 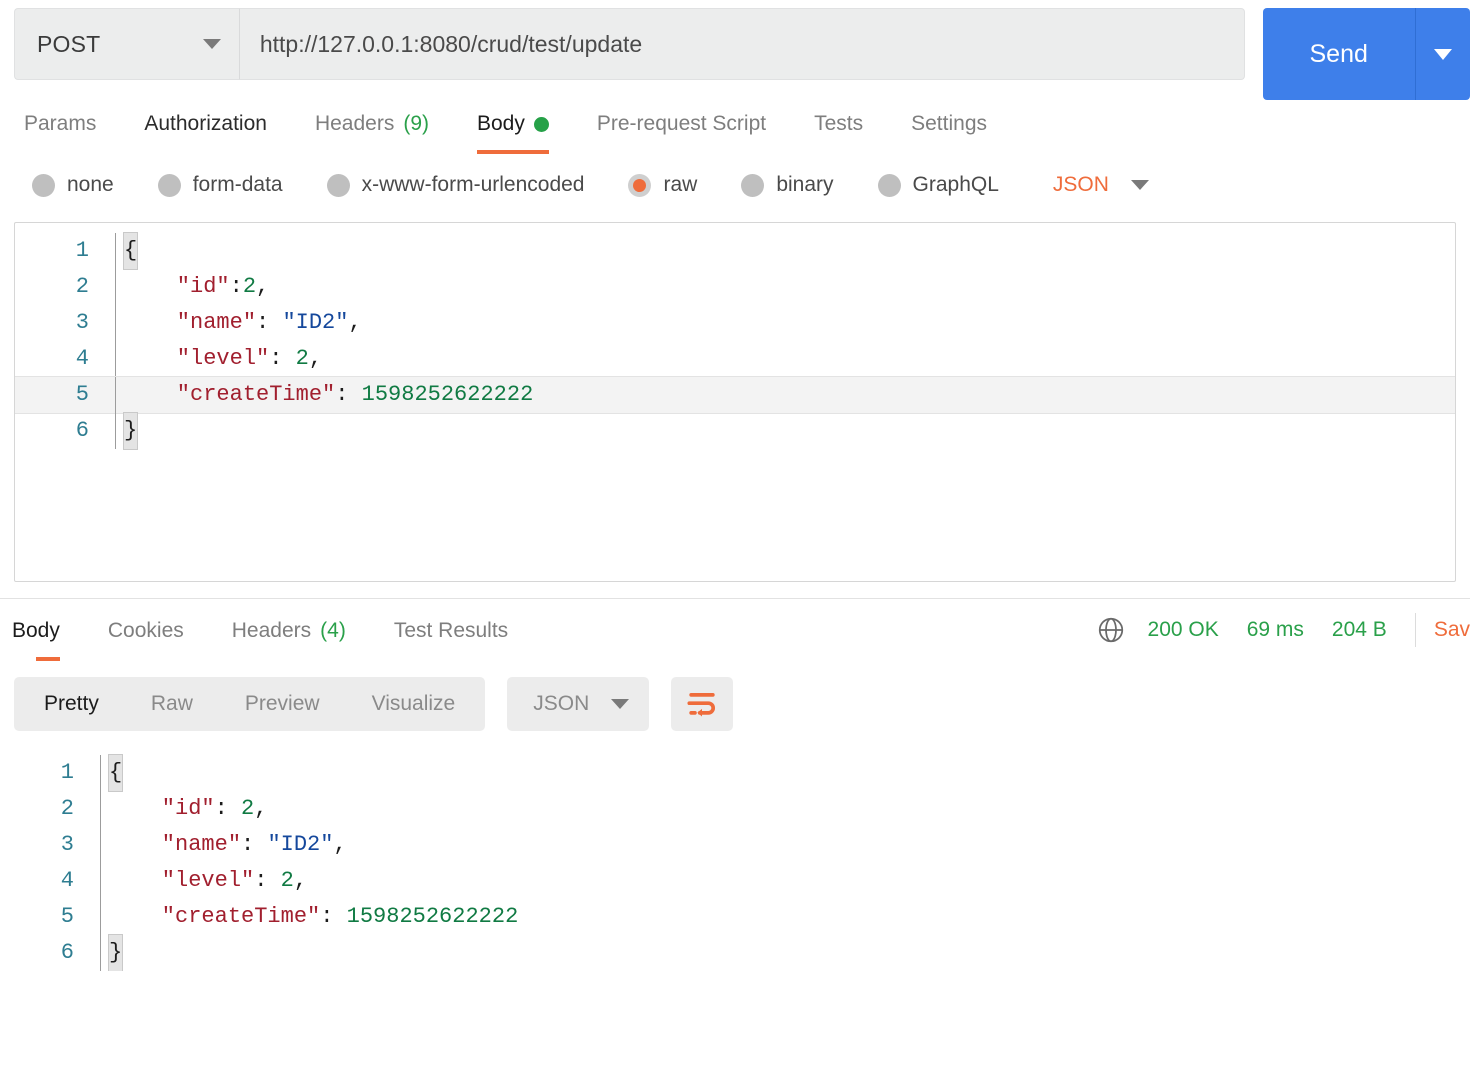 I want to click on save-response-button: Sav, so click(x=1452, y=630).